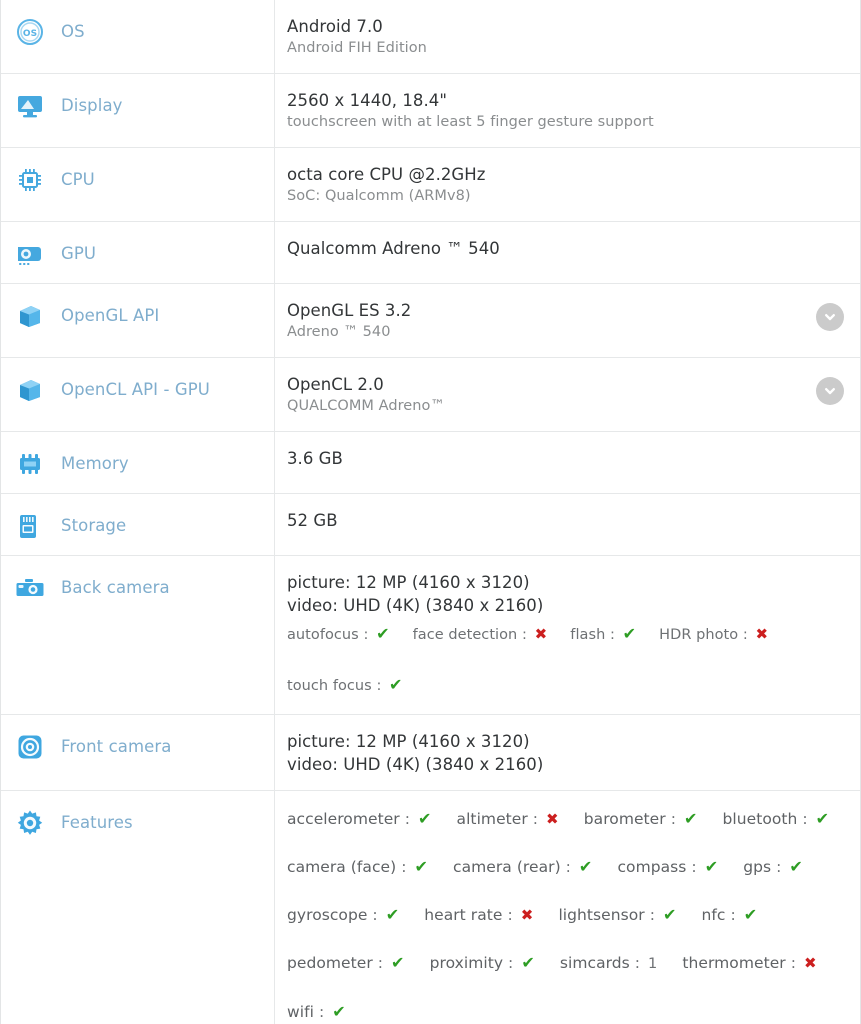 The width and height of the screenshot is (861, 1024). What do you see at coordinates (138, 462) in the screenshot?
I see `label-cell-memory: Memory` at bounding box center [138, 462].